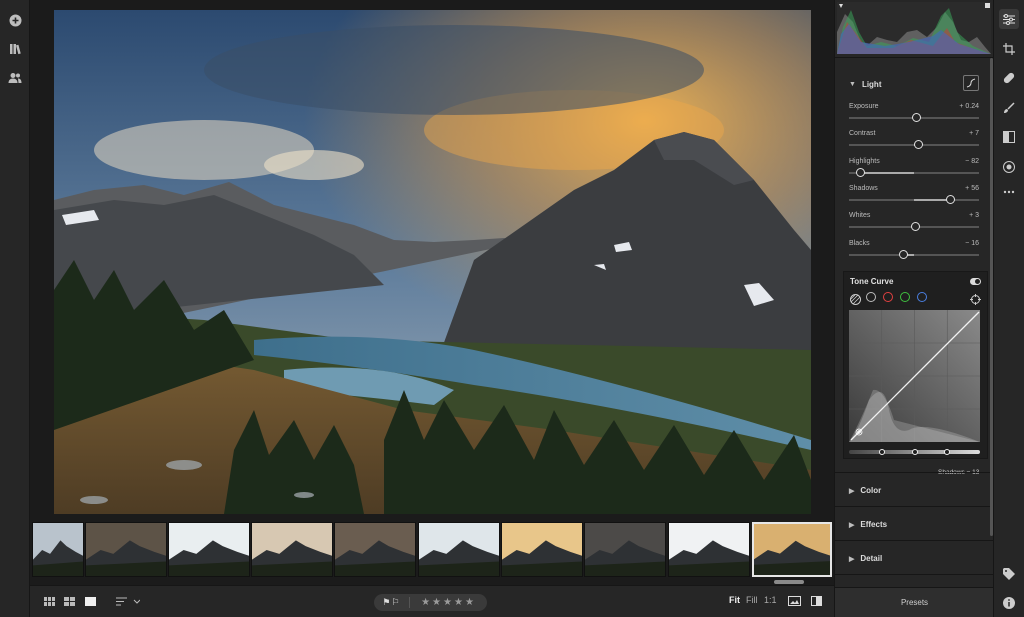 The width and height of the screenshot is (1024, 617). I want to click on zoom-1to1-button: 1:1, so click(770, 600).